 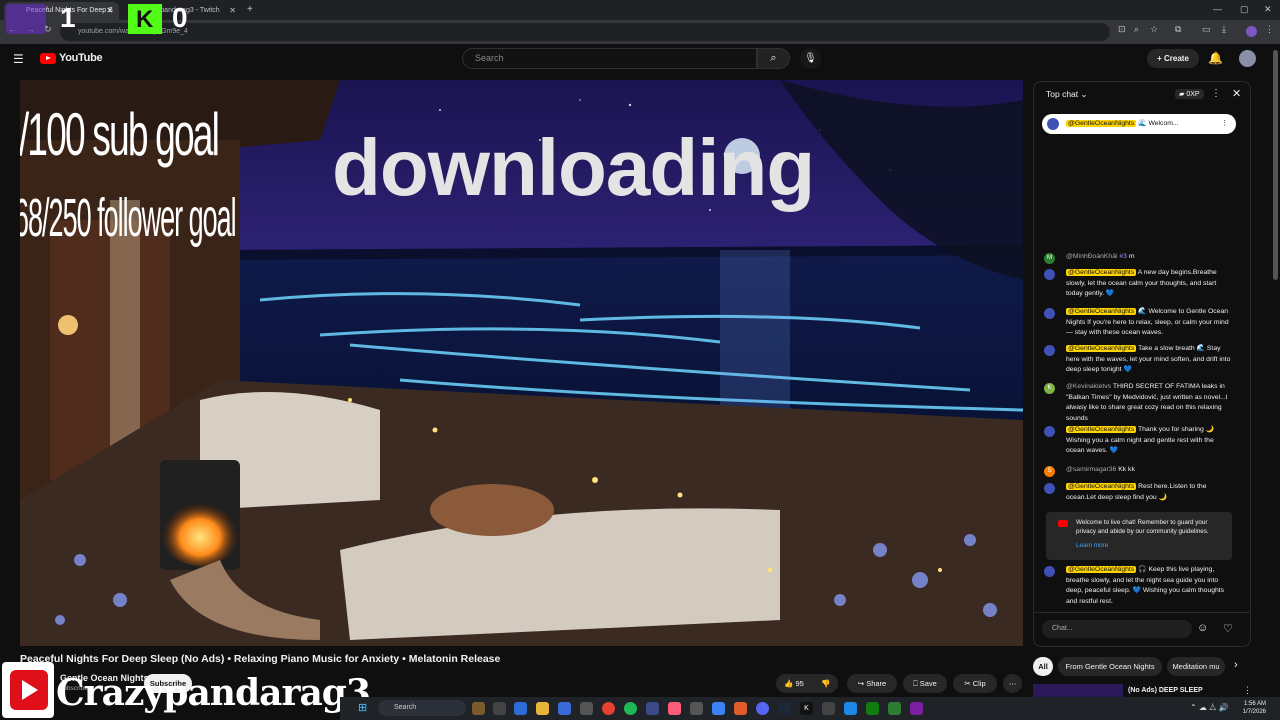 I want to click on learn-more-link: Learn more, so click(x=1151, y=545).